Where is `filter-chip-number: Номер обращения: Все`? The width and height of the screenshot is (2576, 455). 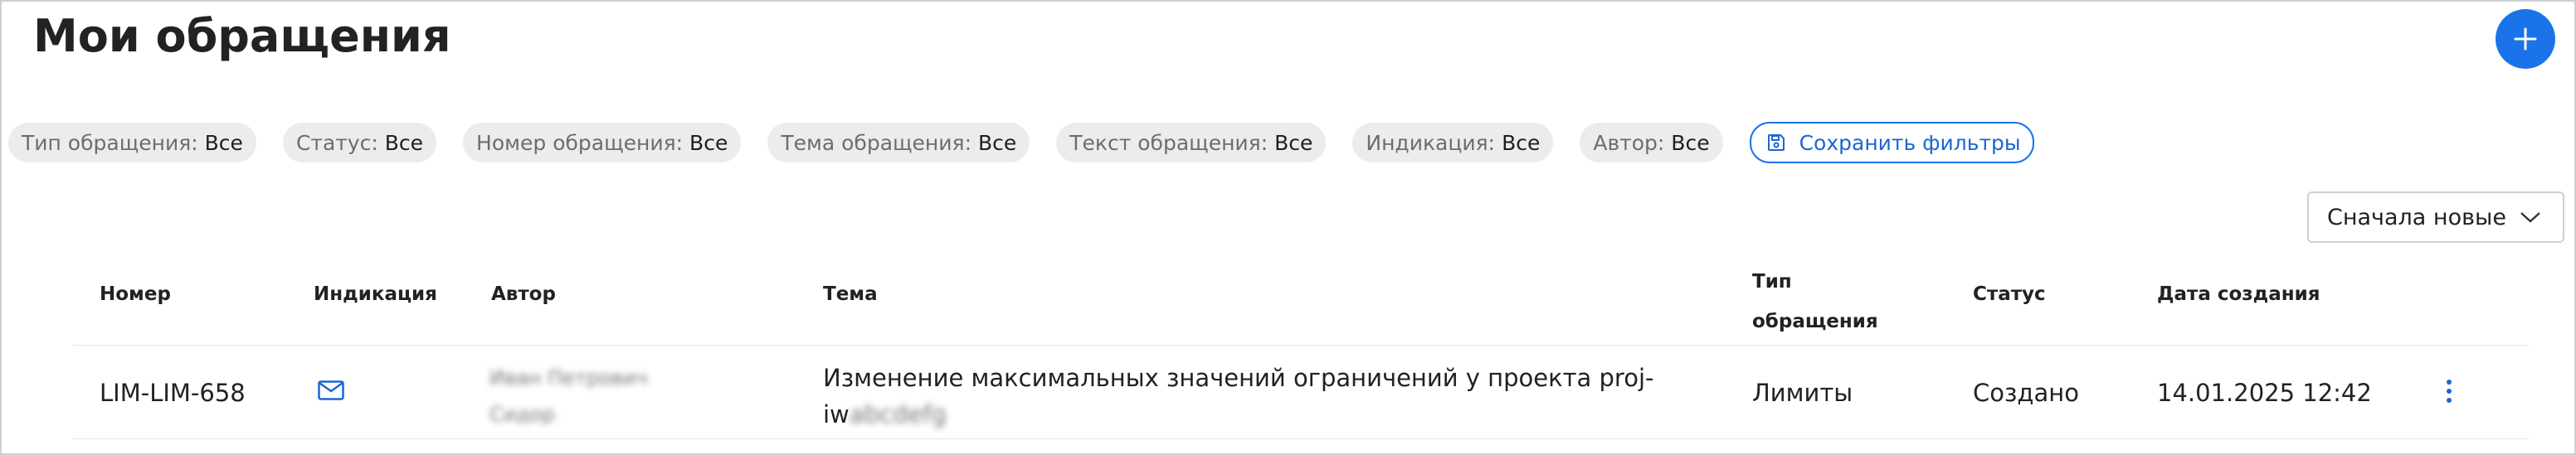
filter-chip-number: Номер обращения: Все is located at coordinates (602, 142).